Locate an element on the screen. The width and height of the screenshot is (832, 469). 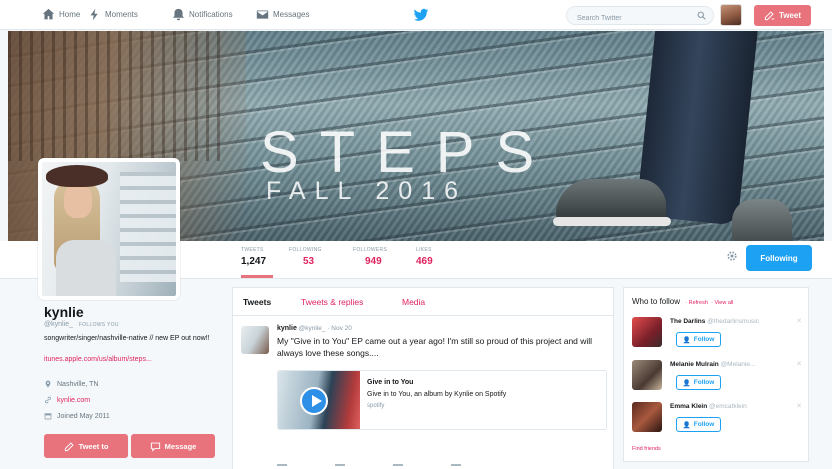
banner-railing is located at coordinates (118, 96).